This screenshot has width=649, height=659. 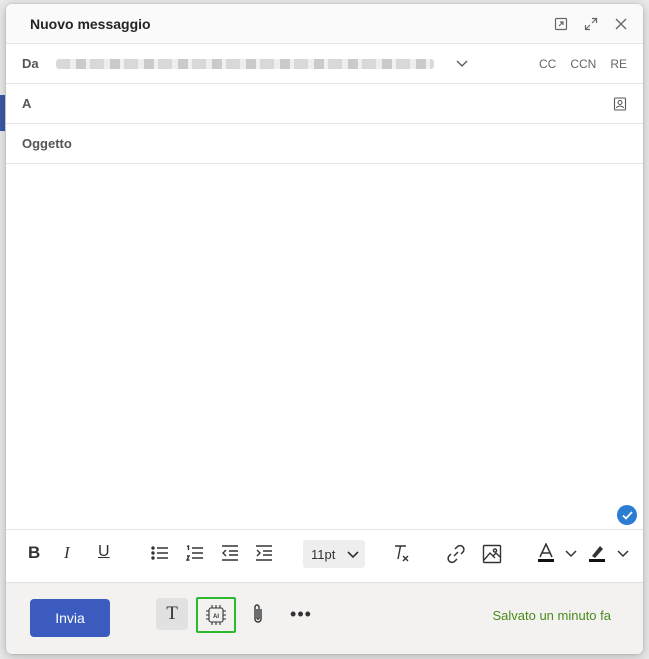 What do you see at coordinates (547, 64) in the screenshot?
I see `cc-button: CC` at bounding box center [547, 64].